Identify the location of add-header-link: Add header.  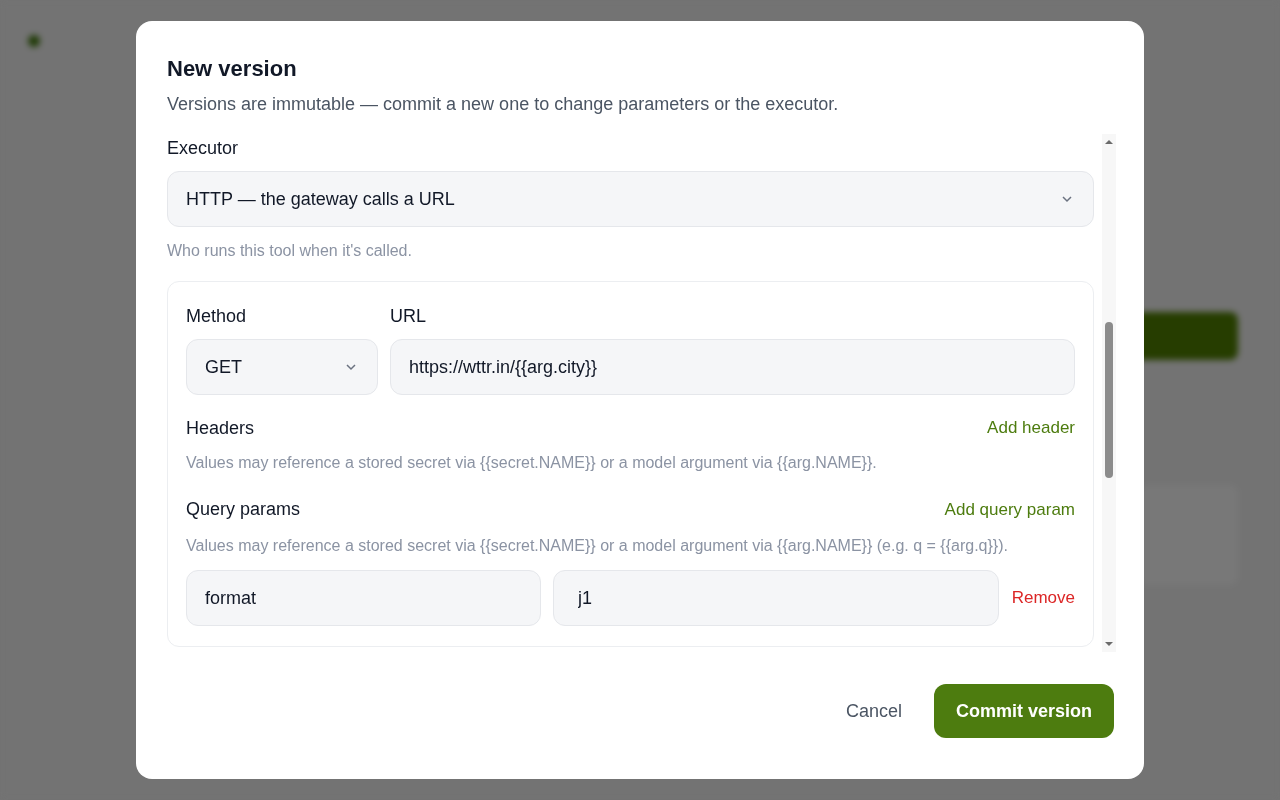
(1031, 428).